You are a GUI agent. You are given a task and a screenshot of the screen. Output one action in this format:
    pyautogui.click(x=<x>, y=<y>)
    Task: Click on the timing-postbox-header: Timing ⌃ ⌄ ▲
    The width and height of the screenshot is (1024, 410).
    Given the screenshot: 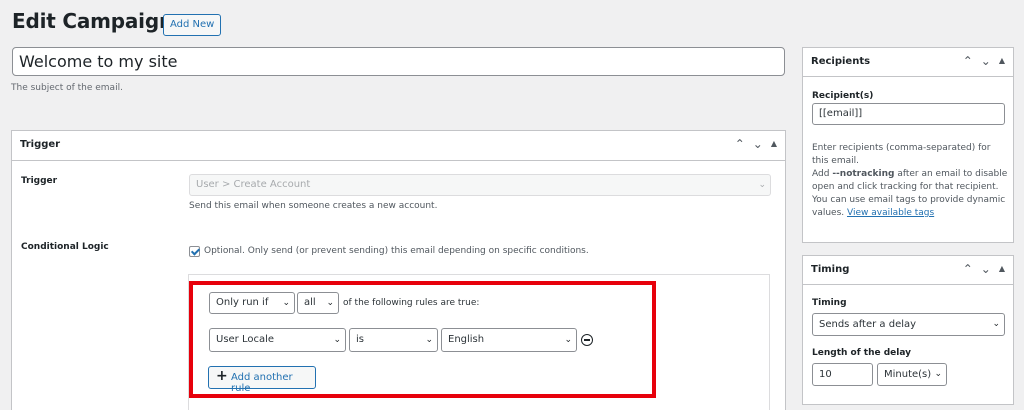 What is the action you would take?
    pyautogui.click(x=908, y=270)
    